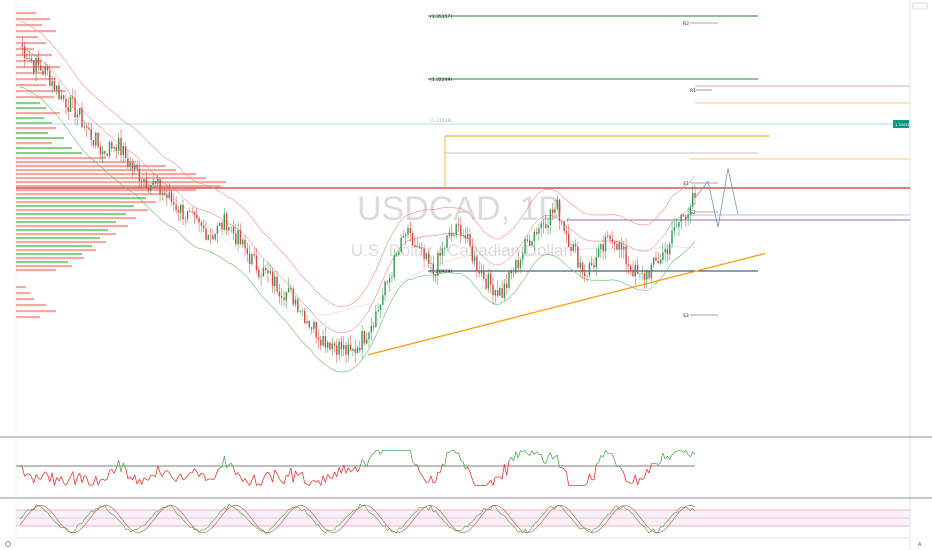  Describe the element at coordinates (920, 6) in the screenshot. I see `top-right-button` at that location.